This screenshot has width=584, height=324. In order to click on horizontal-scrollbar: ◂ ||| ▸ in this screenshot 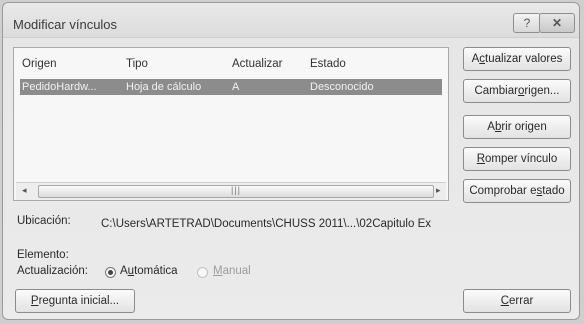, I will do `click(231, 191)`.